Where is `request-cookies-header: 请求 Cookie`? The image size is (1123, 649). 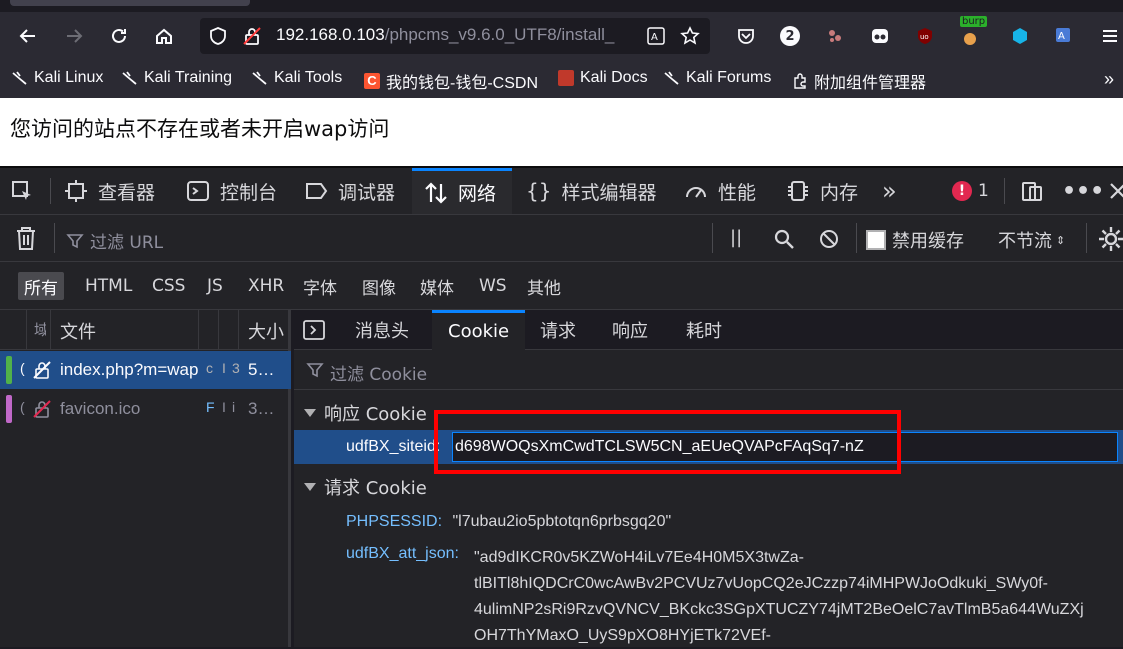 request-cookies-header: 请求 Cookie is located at coordinates (365, 487).